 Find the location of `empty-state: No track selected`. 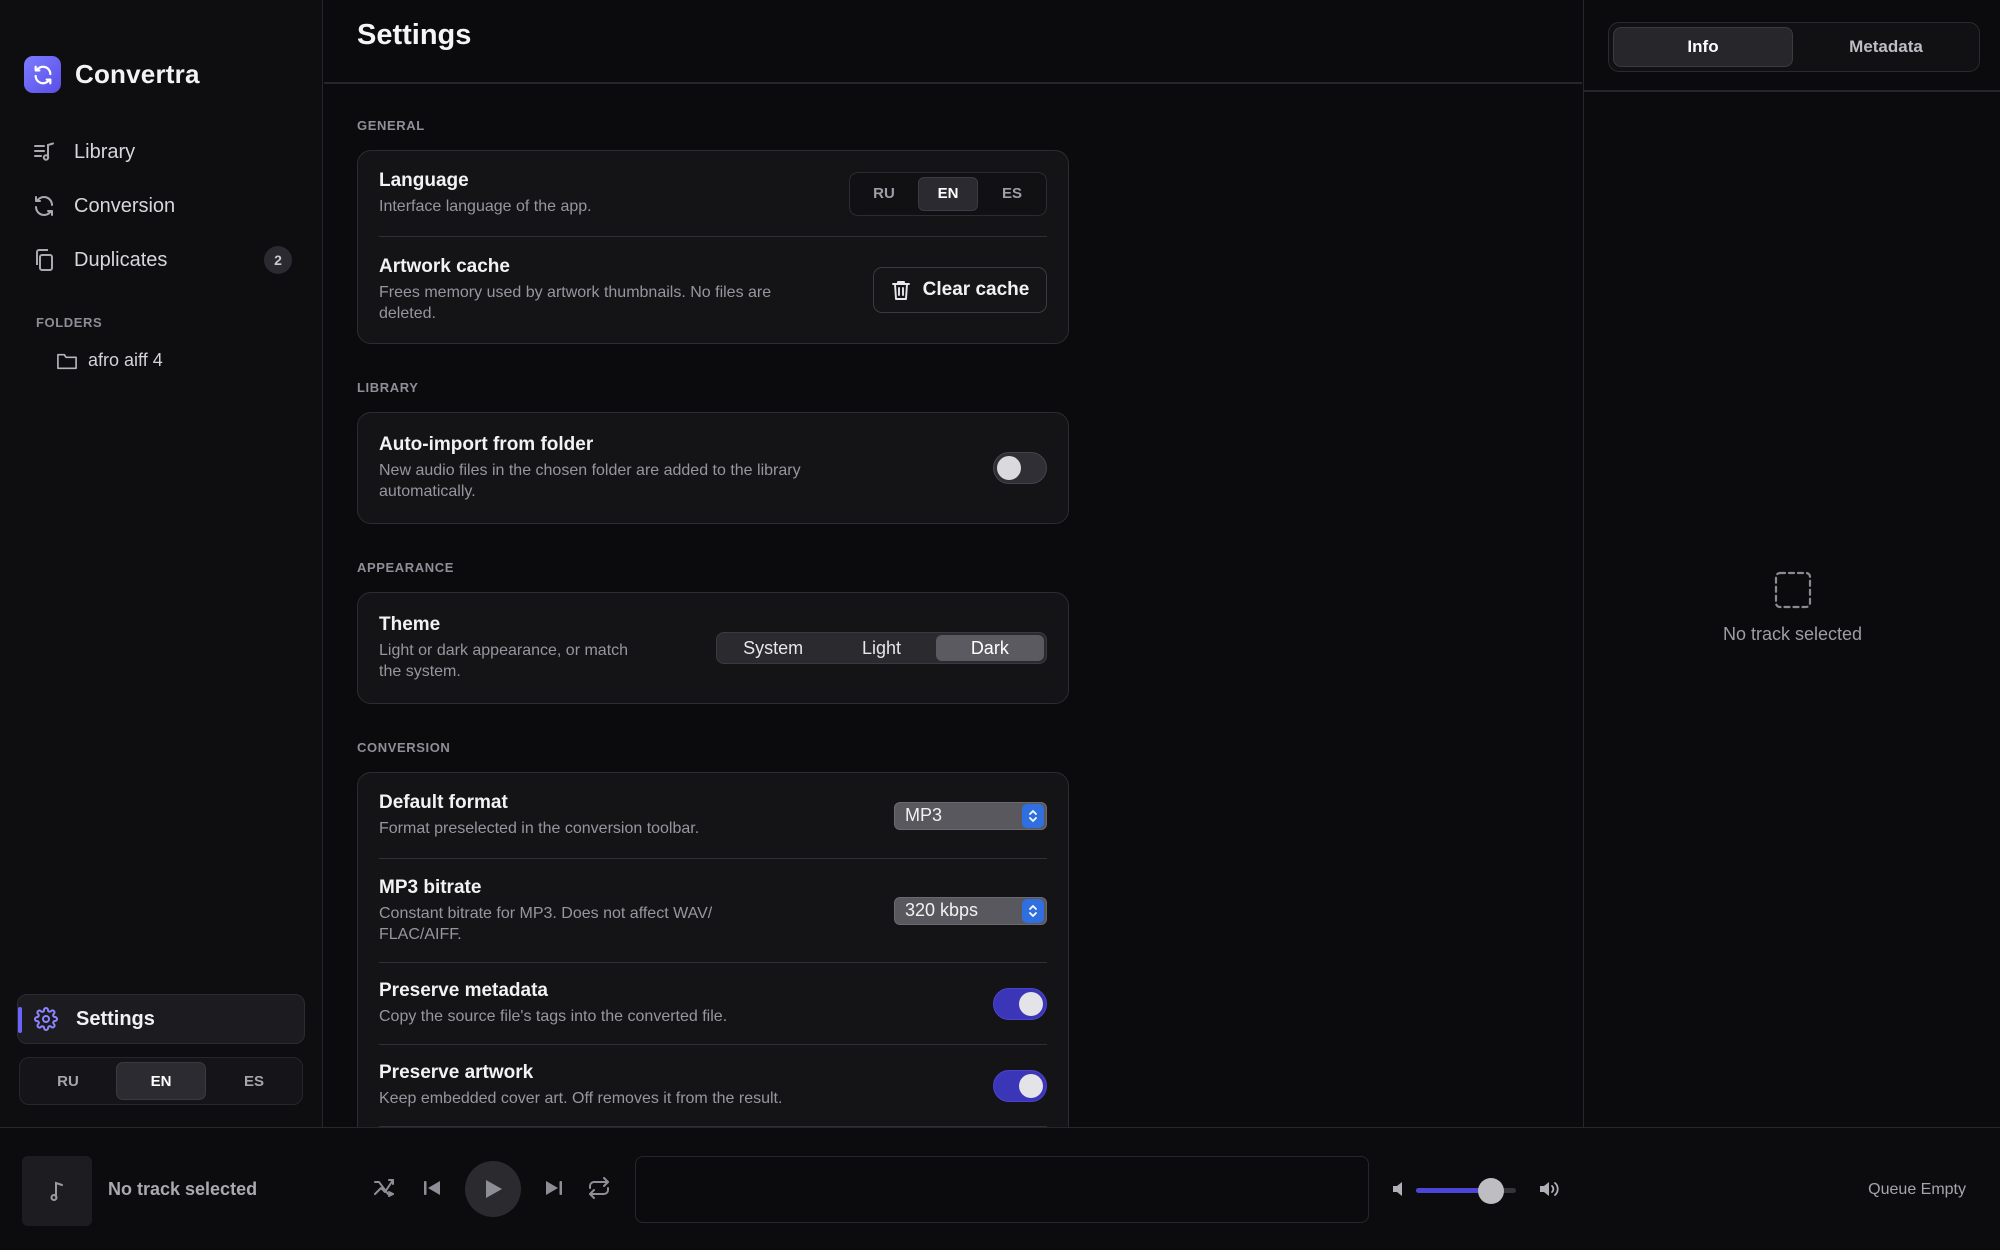

empty-state: No track selected is located at coordinates (1792, 607).